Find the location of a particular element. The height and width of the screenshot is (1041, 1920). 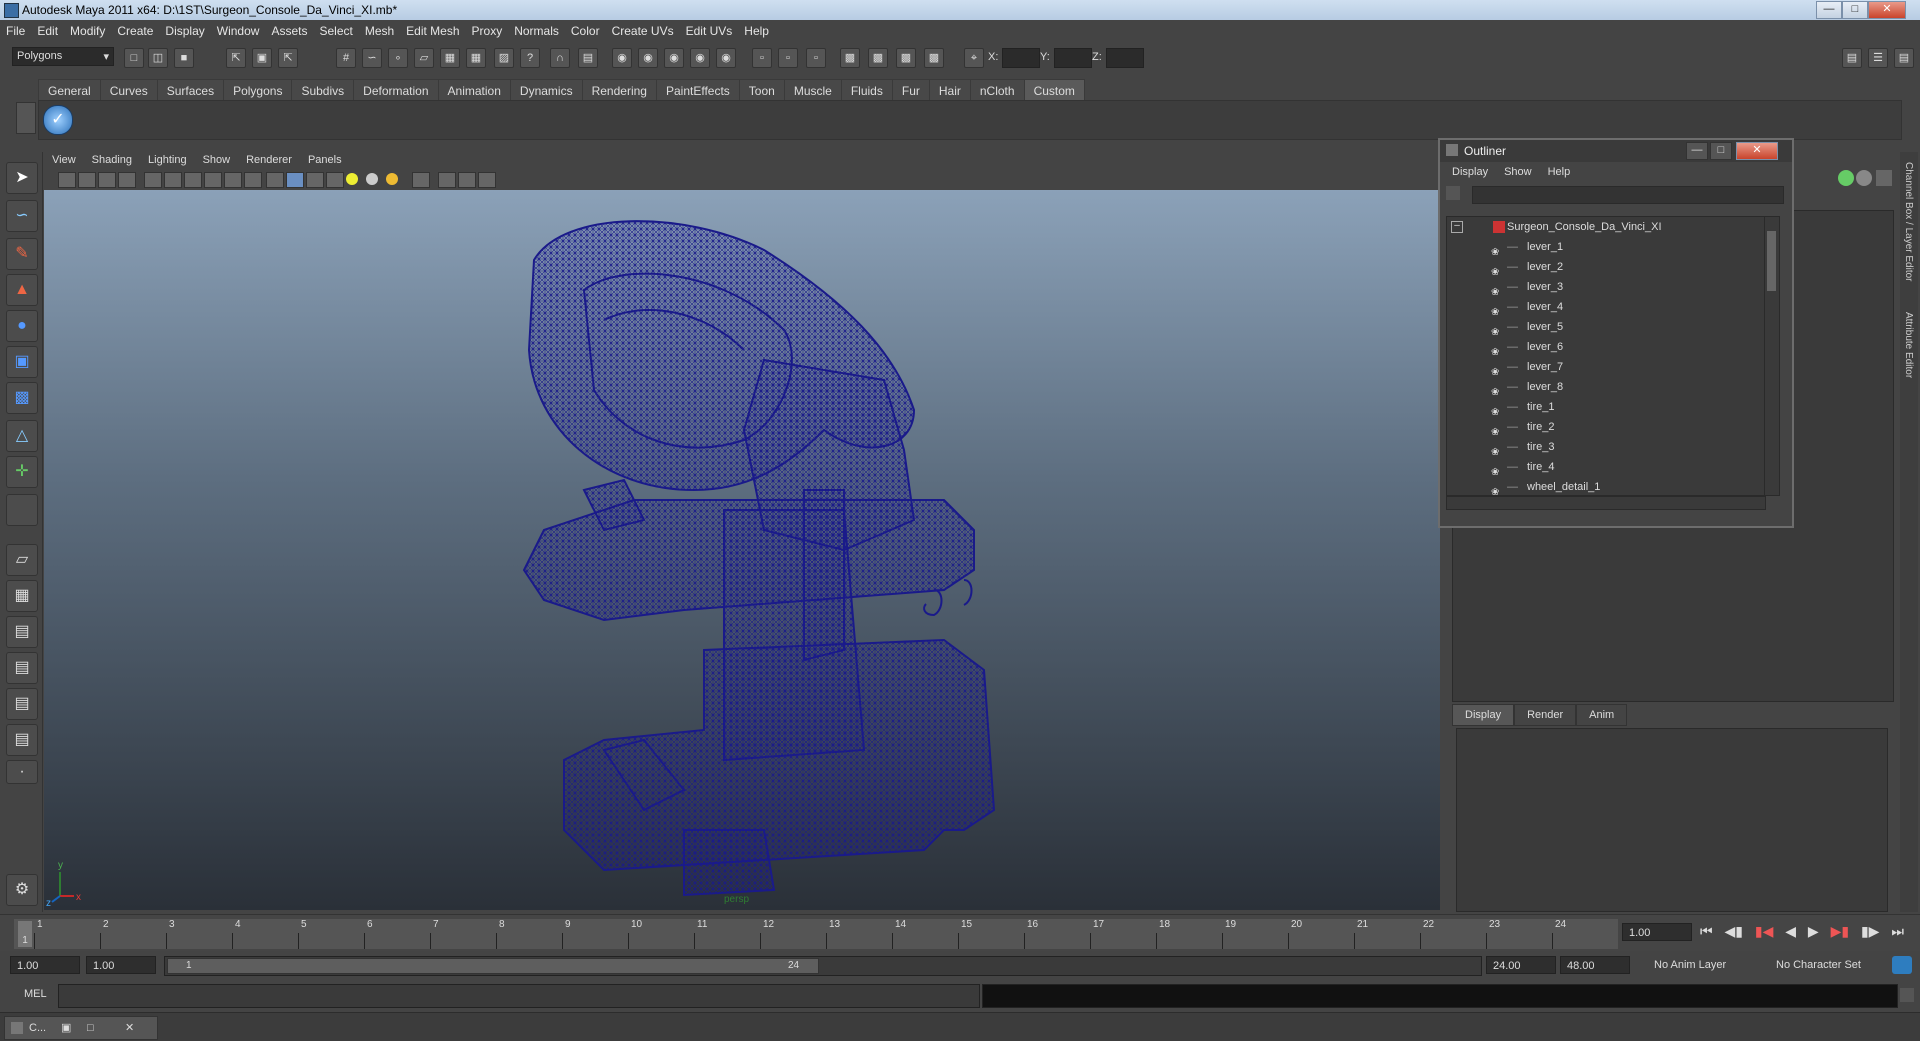

render-sequence-icon: ▩ is located at coordinates (878, 58).